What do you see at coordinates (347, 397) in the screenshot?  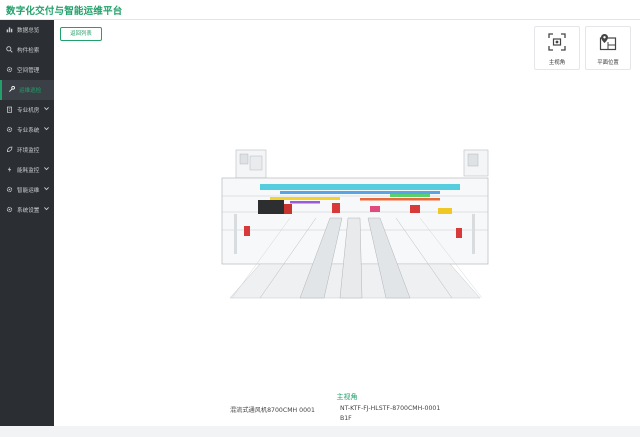 I see `view-name: 主视角` at bounding box center [347, 397].